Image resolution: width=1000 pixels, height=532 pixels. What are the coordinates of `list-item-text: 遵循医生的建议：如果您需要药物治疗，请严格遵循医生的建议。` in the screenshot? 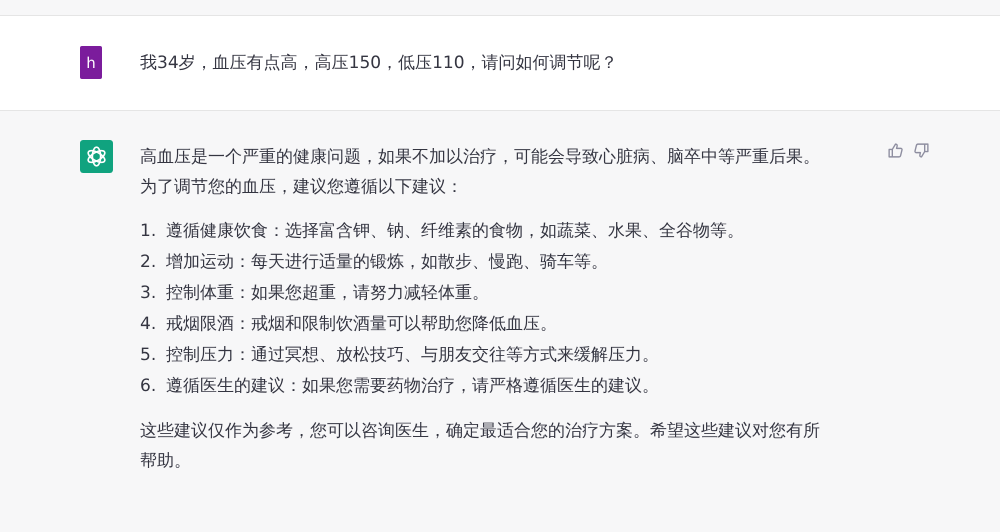 It's located at (412, 386).